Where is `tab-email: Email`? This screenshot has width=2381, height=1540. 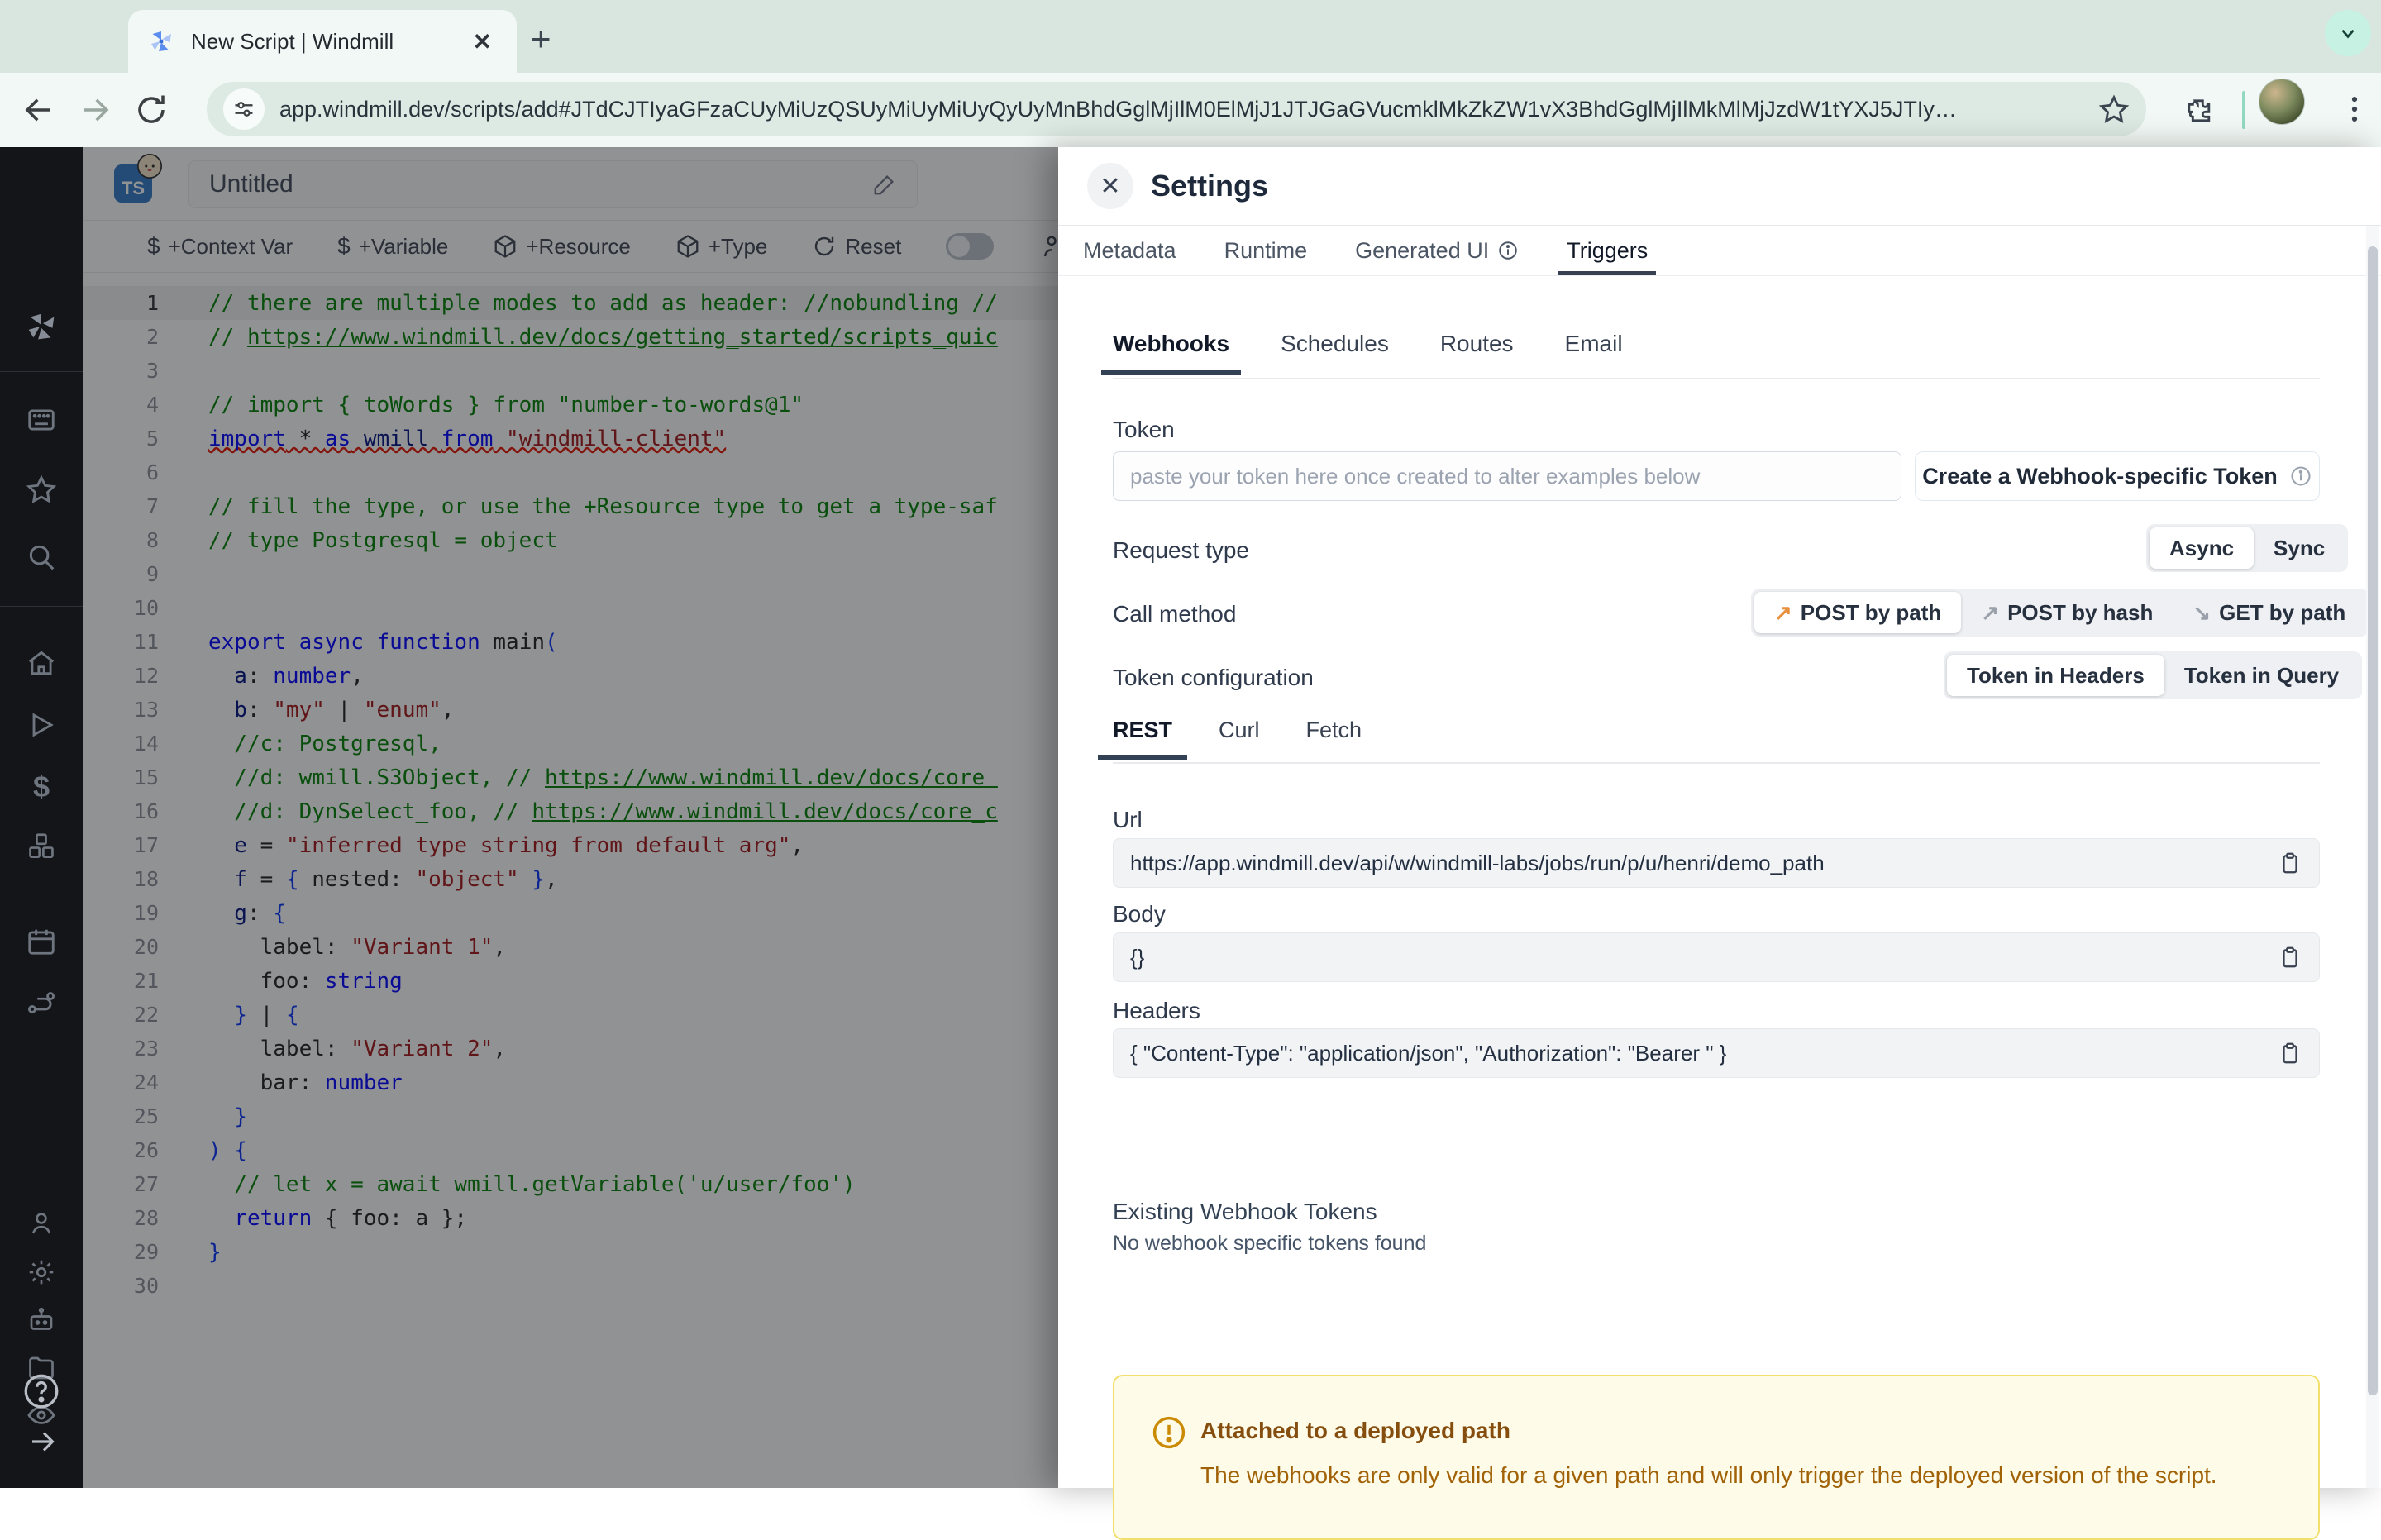 tab-email: Email is located at coordinates (1594, 353).